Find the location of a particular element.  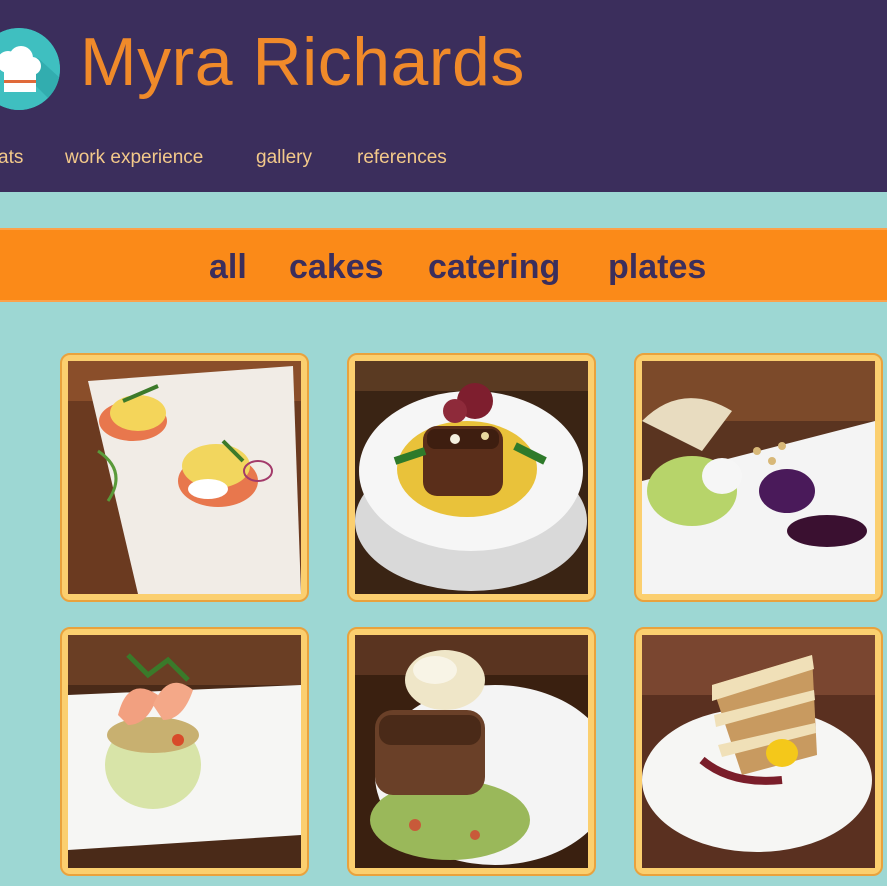

filter-plates: plates is located at coordinates (657, 267).